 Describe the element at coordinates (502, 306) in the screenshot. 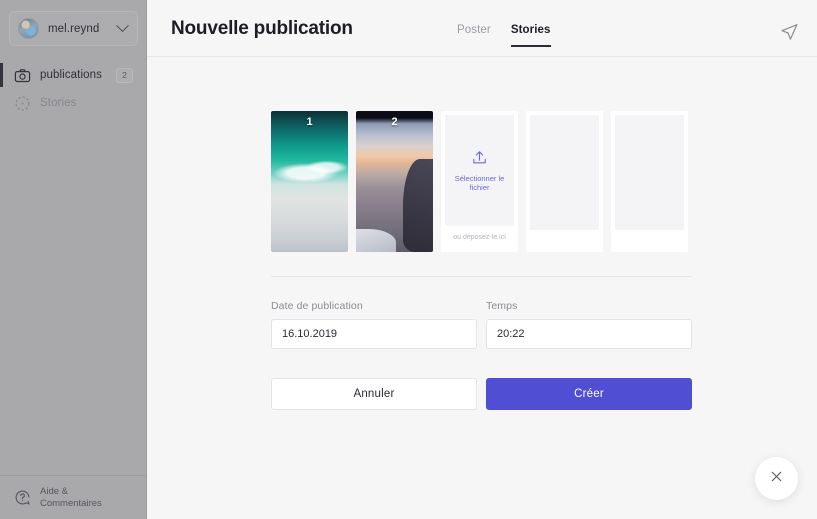

I see `time-field-label: Temps` at that location.